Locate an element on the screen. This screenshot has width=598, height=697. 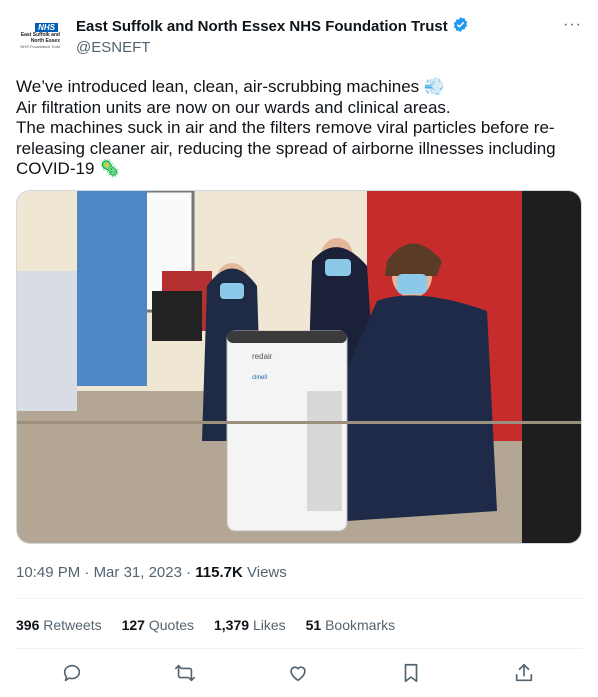
action-bar is located at coordinates (299, 675).